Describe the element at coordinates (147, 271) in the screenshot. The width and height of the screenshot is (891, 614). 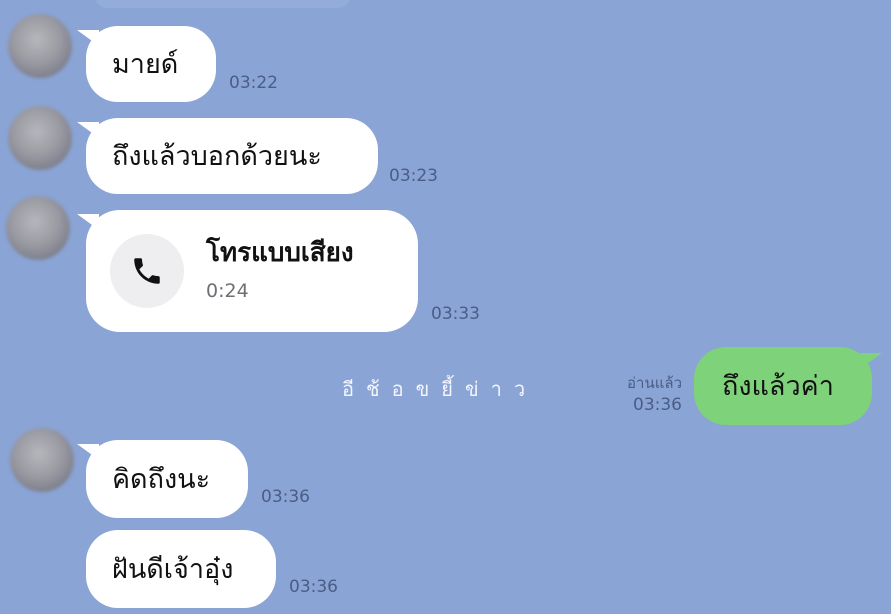
I see `phone-icon` at that location.